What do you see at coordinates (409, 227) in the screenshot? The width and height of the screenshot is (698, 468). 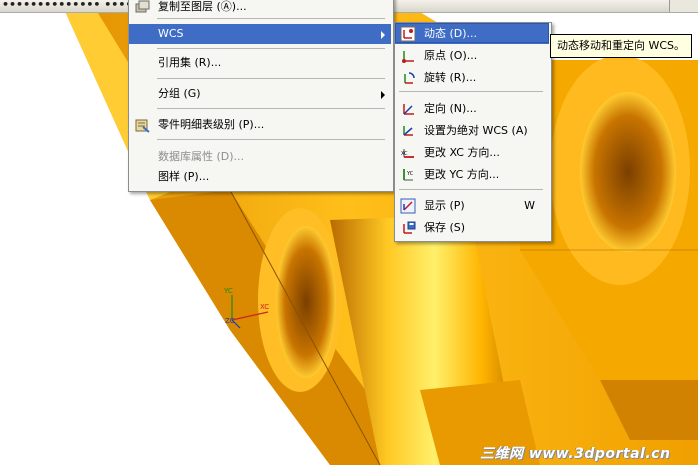 I see `save-icon` at bounding box center [409, 227].